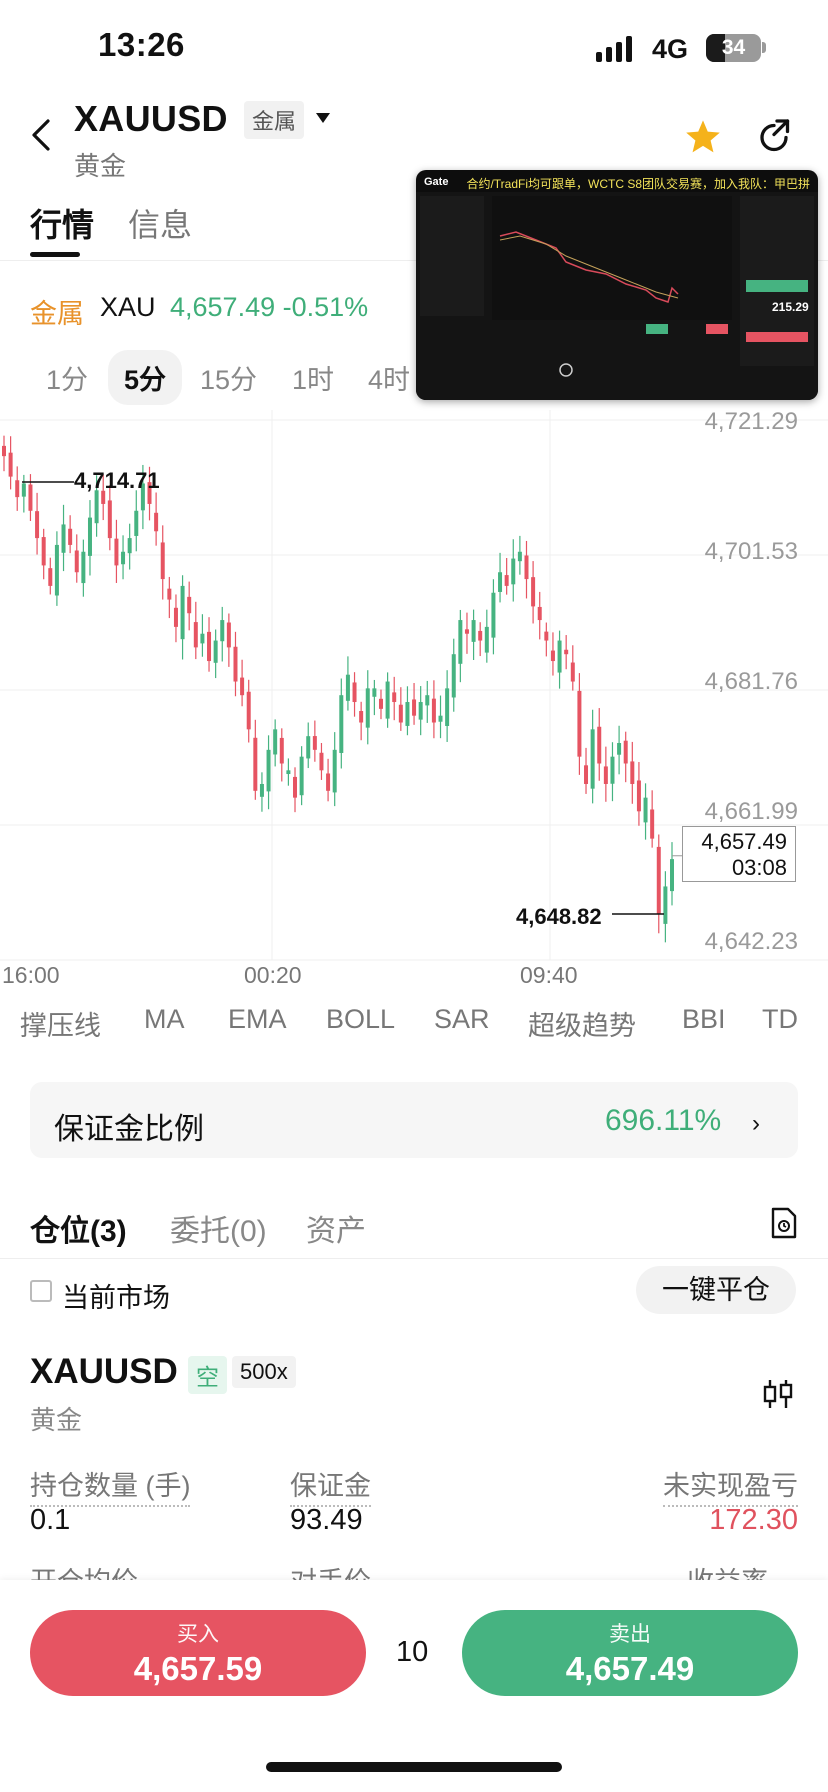  What do you see at coordinates (264, 1372) in the screenshot?
I see `leverage-badge: 500x` at bounding box center [264, 1372].